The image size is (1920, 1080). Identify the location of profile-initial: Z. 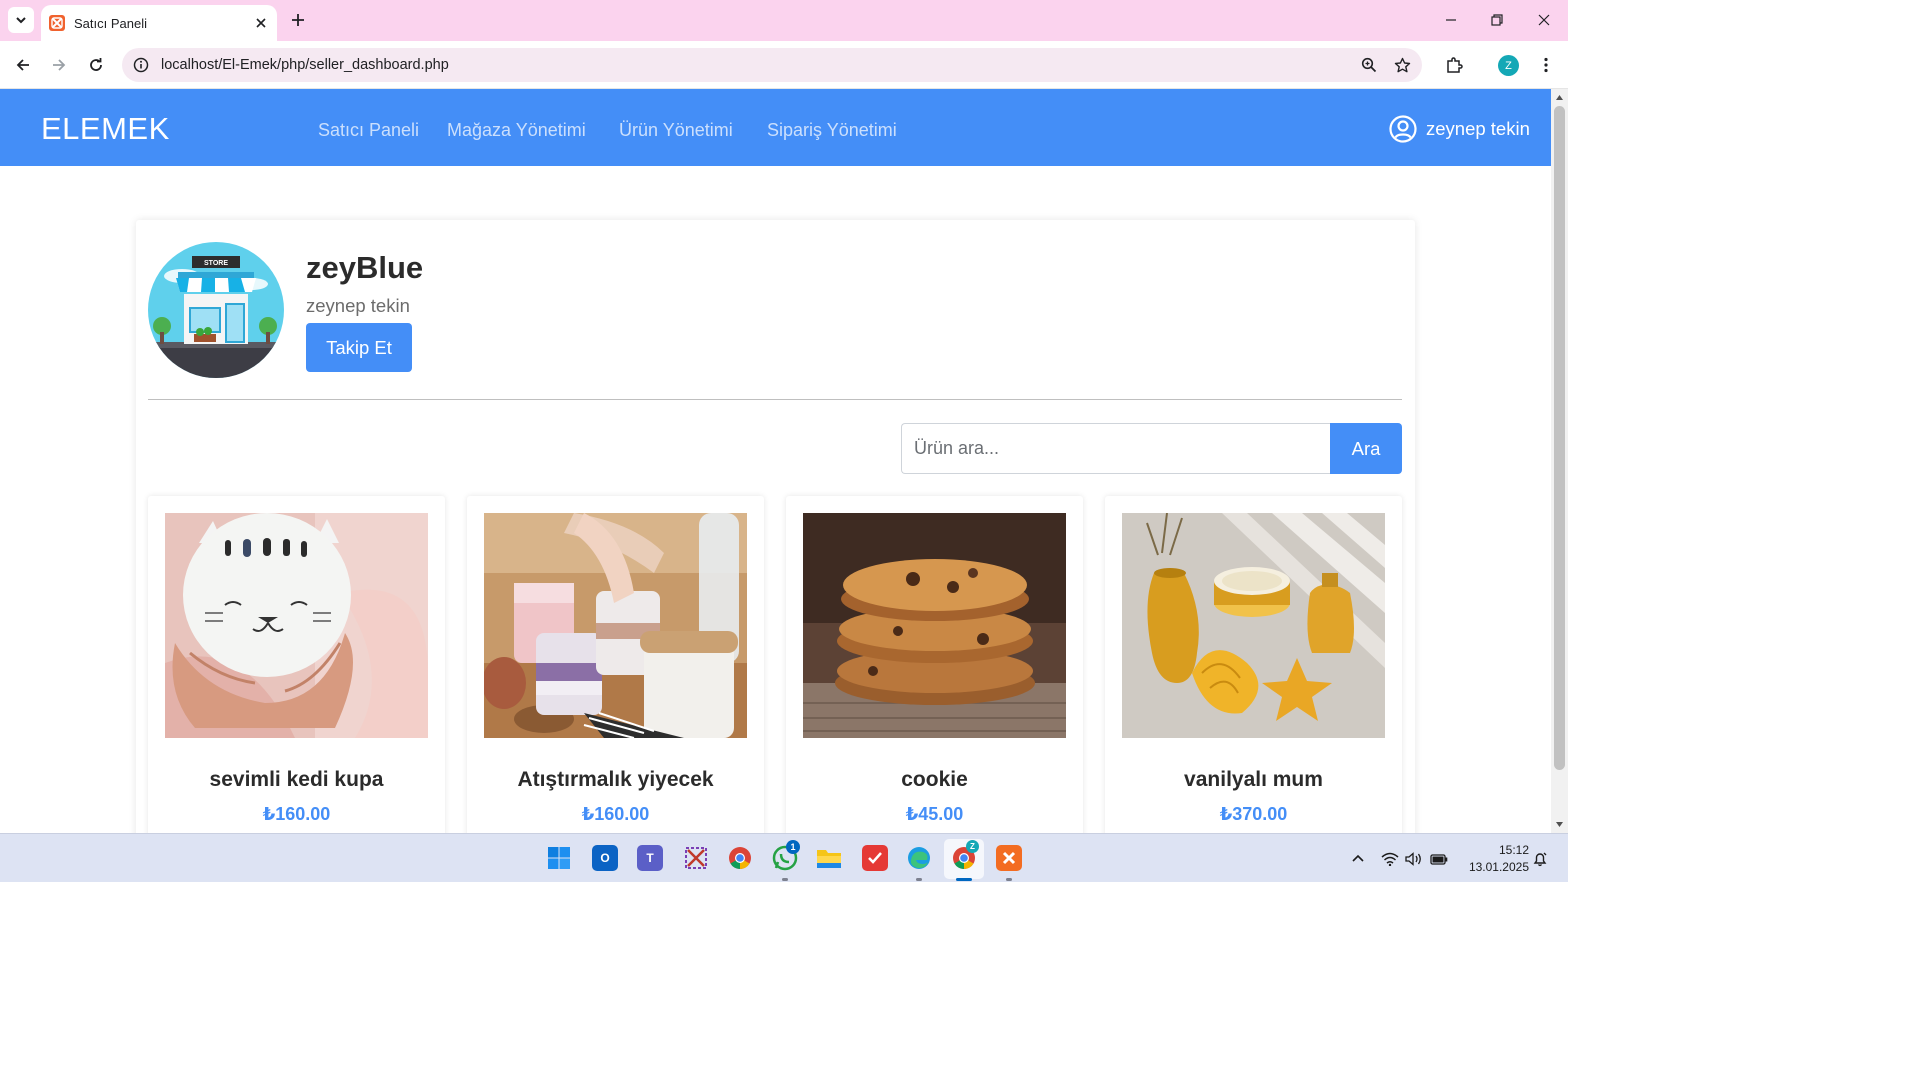
(1508, 65).